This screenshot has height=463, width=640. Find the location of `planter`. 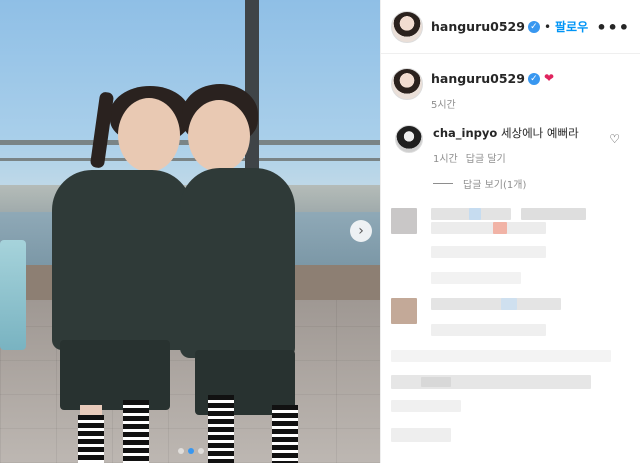

planter is located at coordinates (13, 295).